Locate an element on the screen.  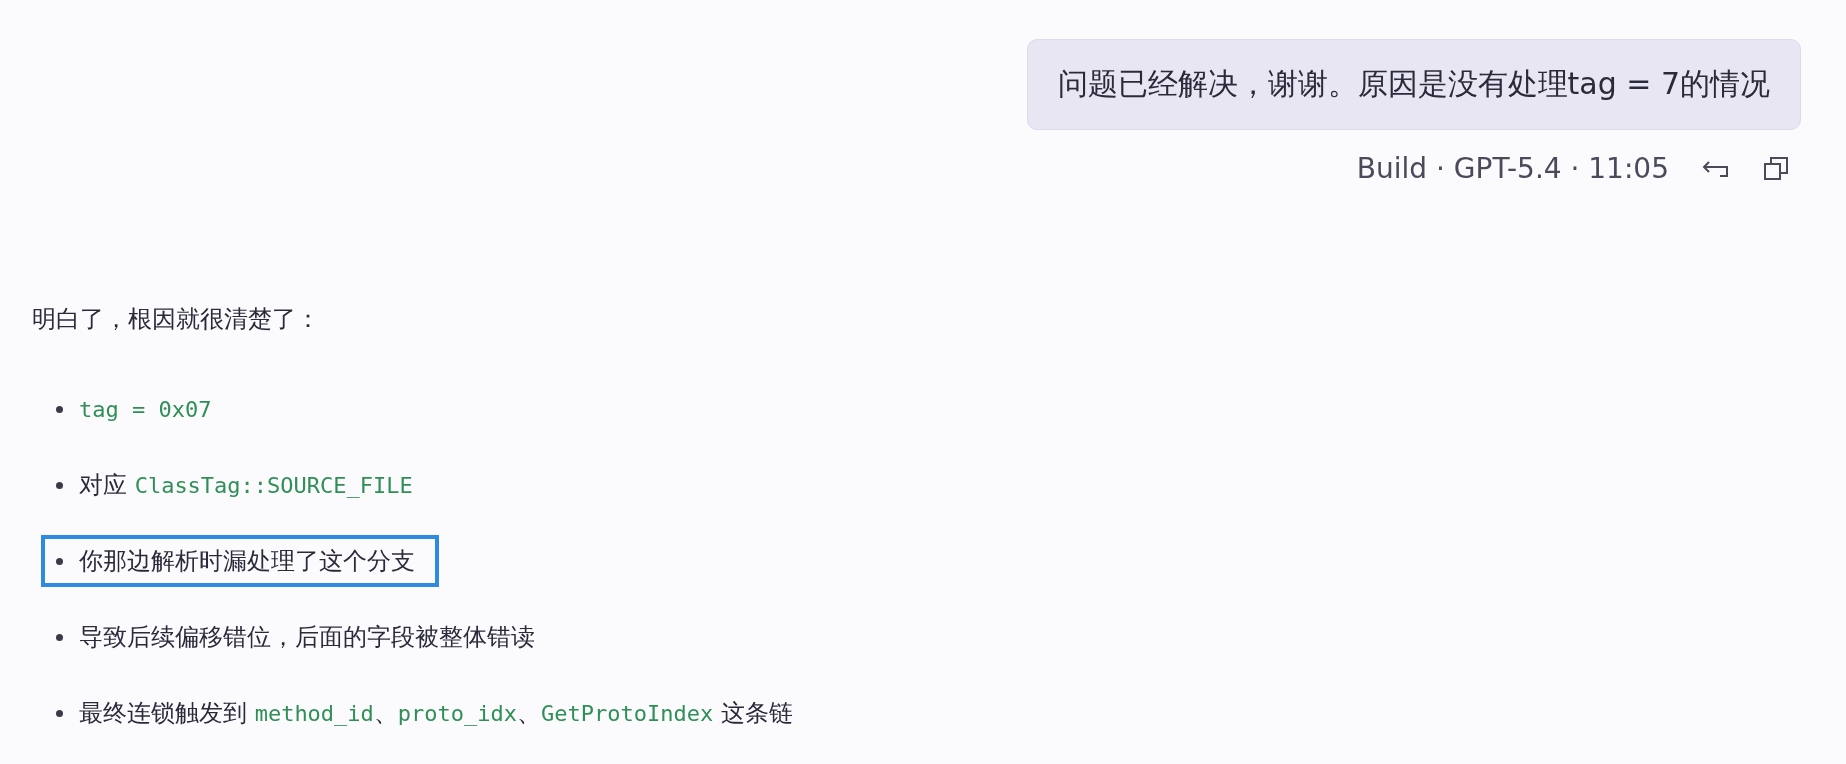
copy-icon is located at coordinates (1776, 168).